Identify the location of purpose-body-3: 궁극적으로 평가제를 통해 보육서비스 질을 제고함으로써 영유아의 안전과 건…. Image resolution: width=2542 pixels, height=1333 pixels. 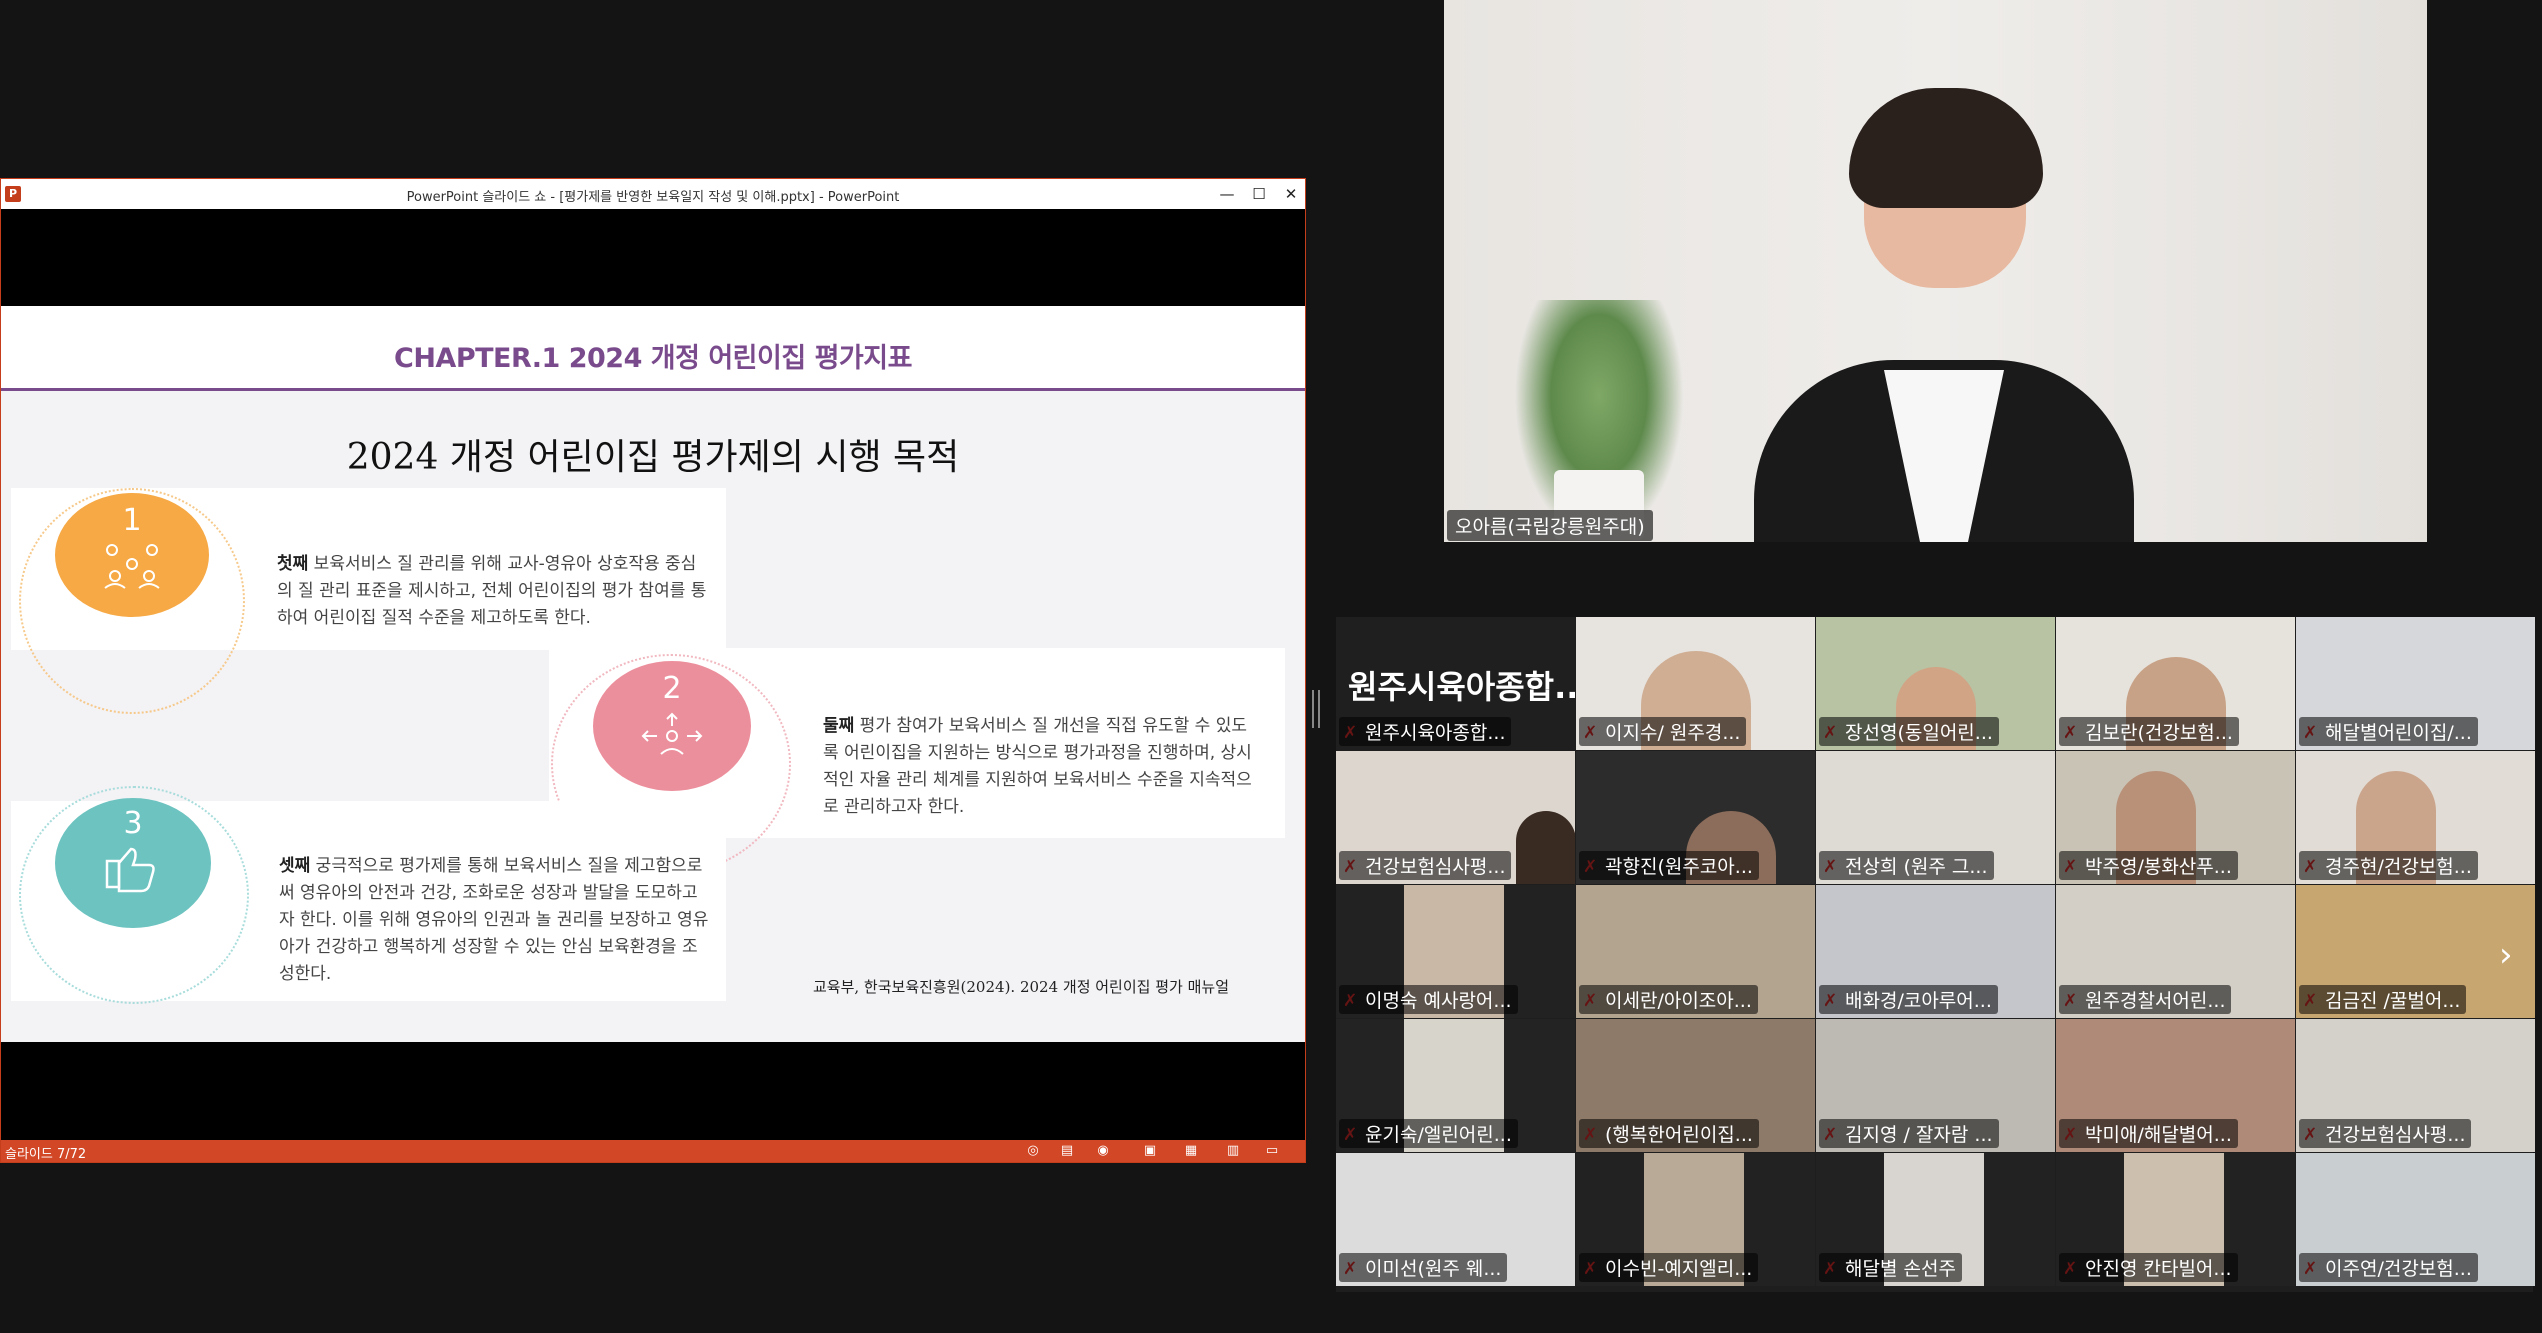
(494, 920).